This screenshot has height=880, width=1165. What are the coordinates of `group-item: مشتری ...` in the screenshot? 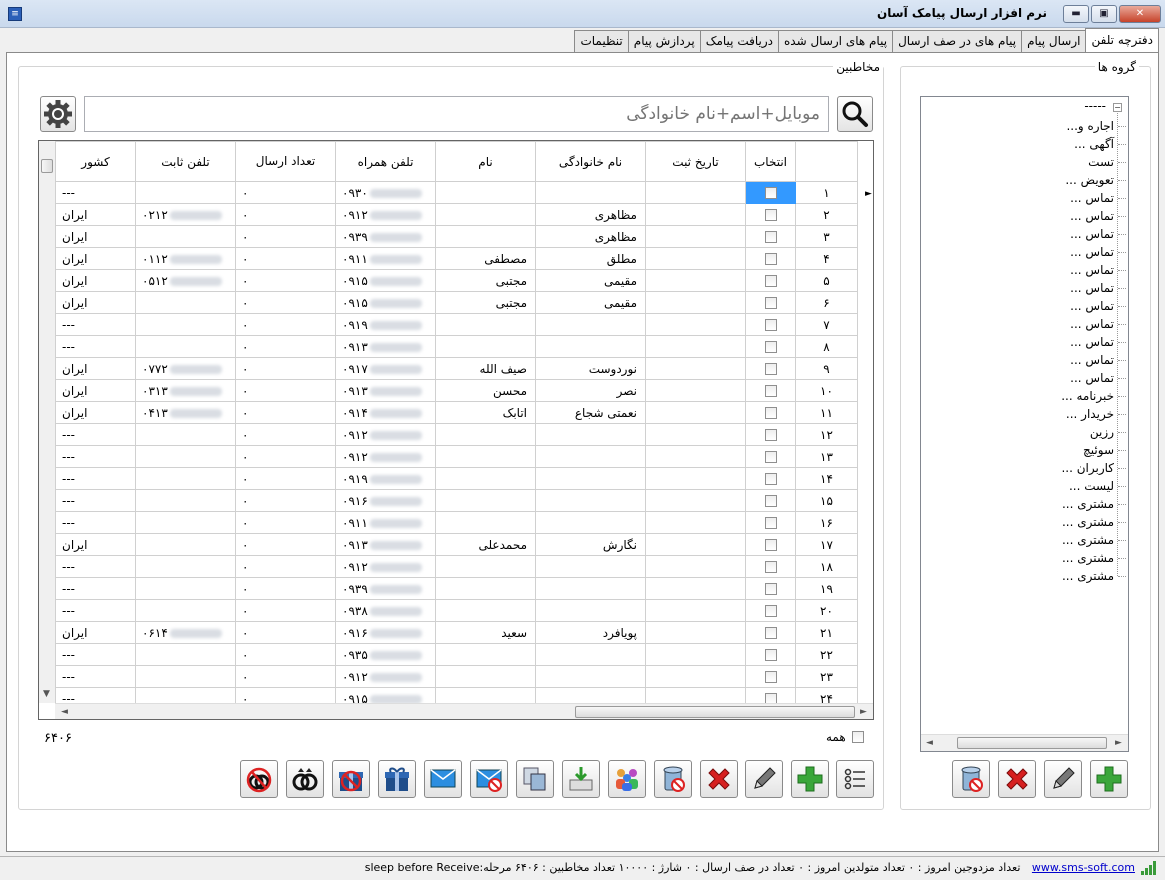 It's located at (1088, 540).